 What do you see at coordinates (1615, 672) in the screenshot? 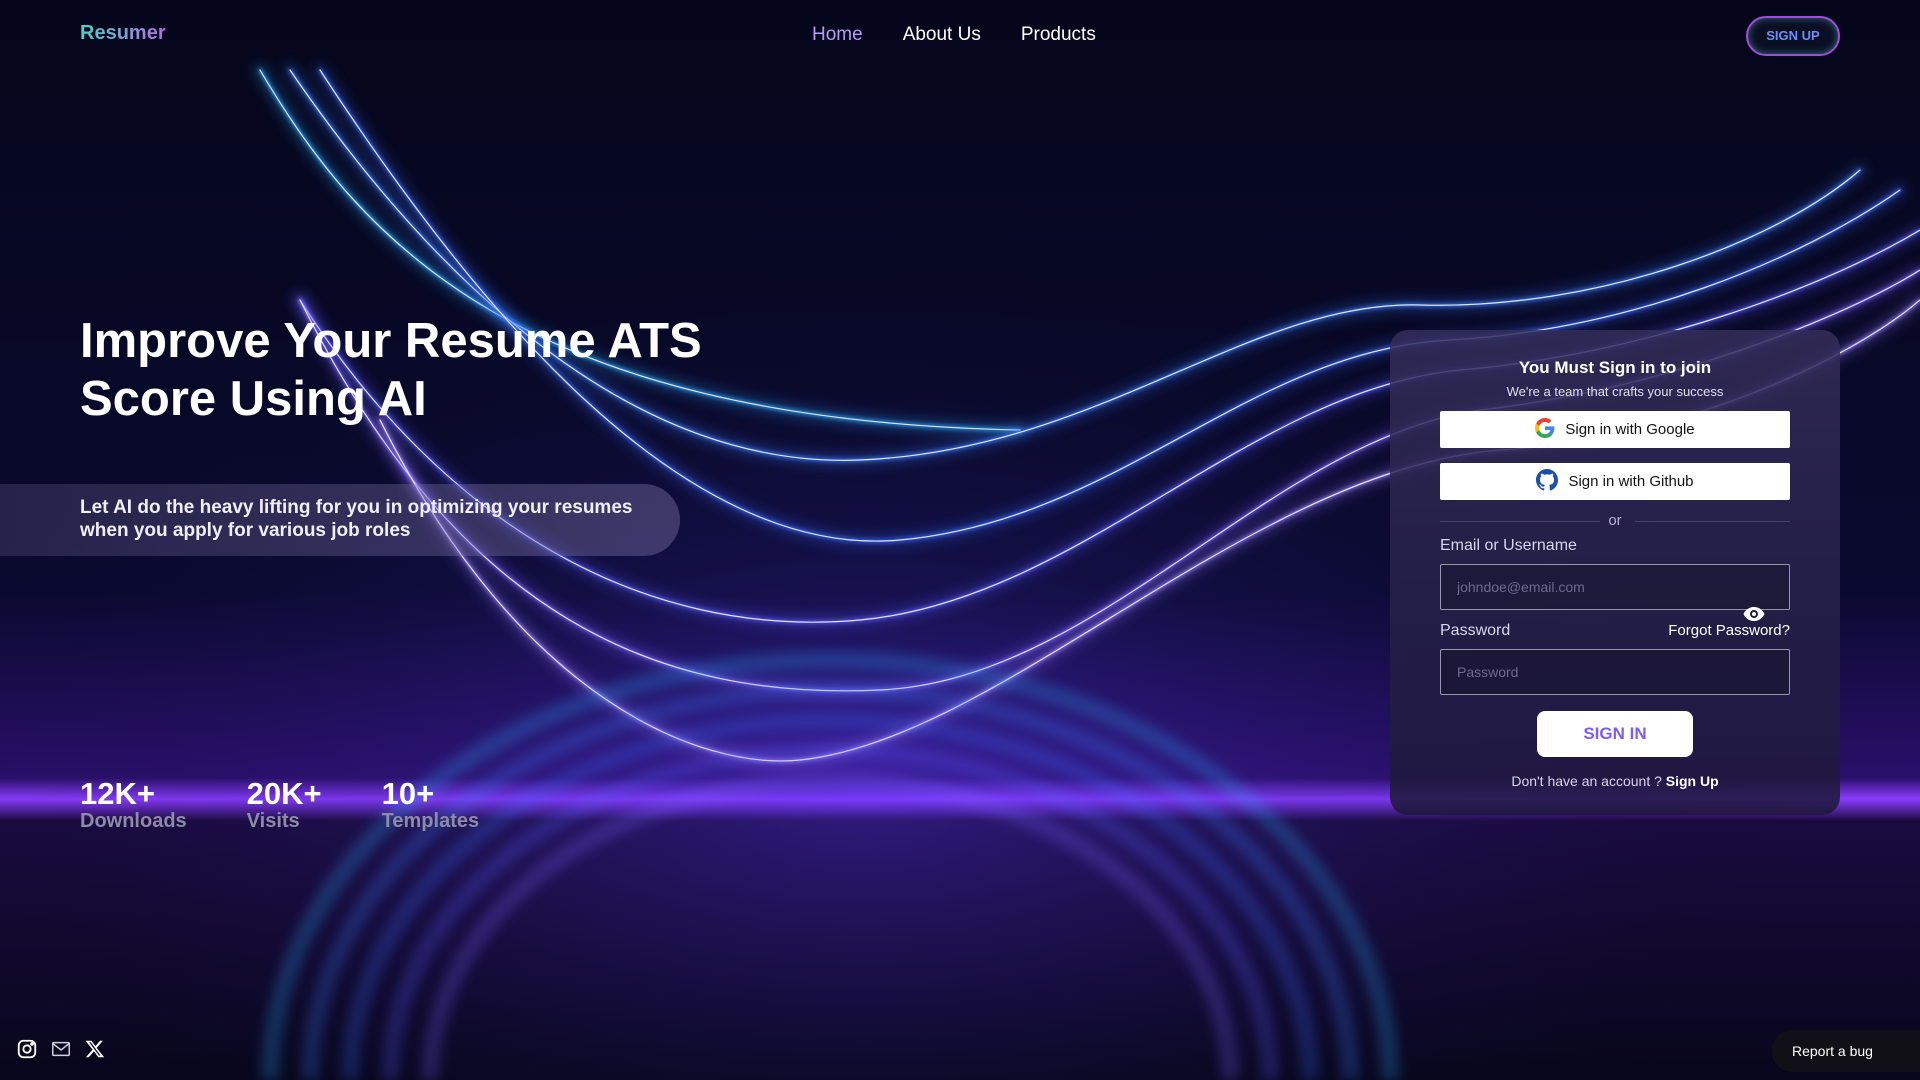
I see `password-field` at bounding box center [1615, 672].